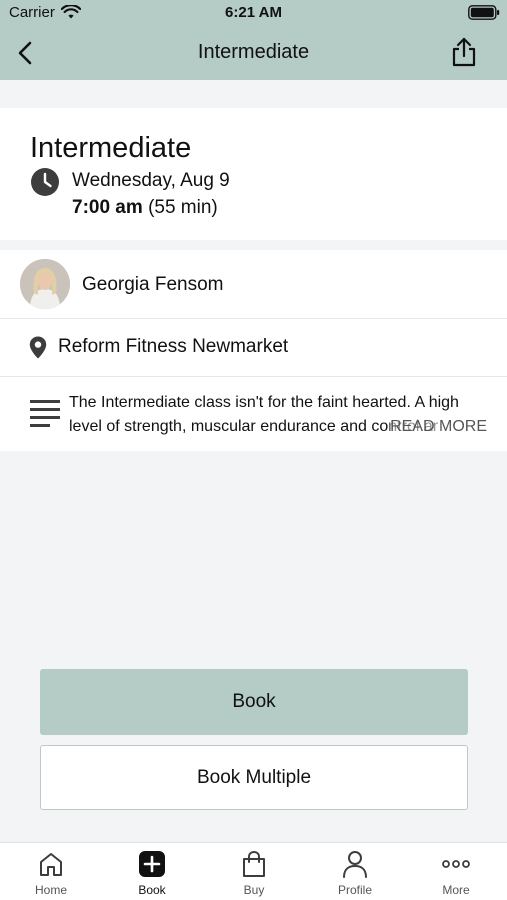 Image resolution: width=507 pixels, height=900 pixels. Describe the element at coordinates (152, 890) in the screenshot. I see `tab-label: Book` at that location.